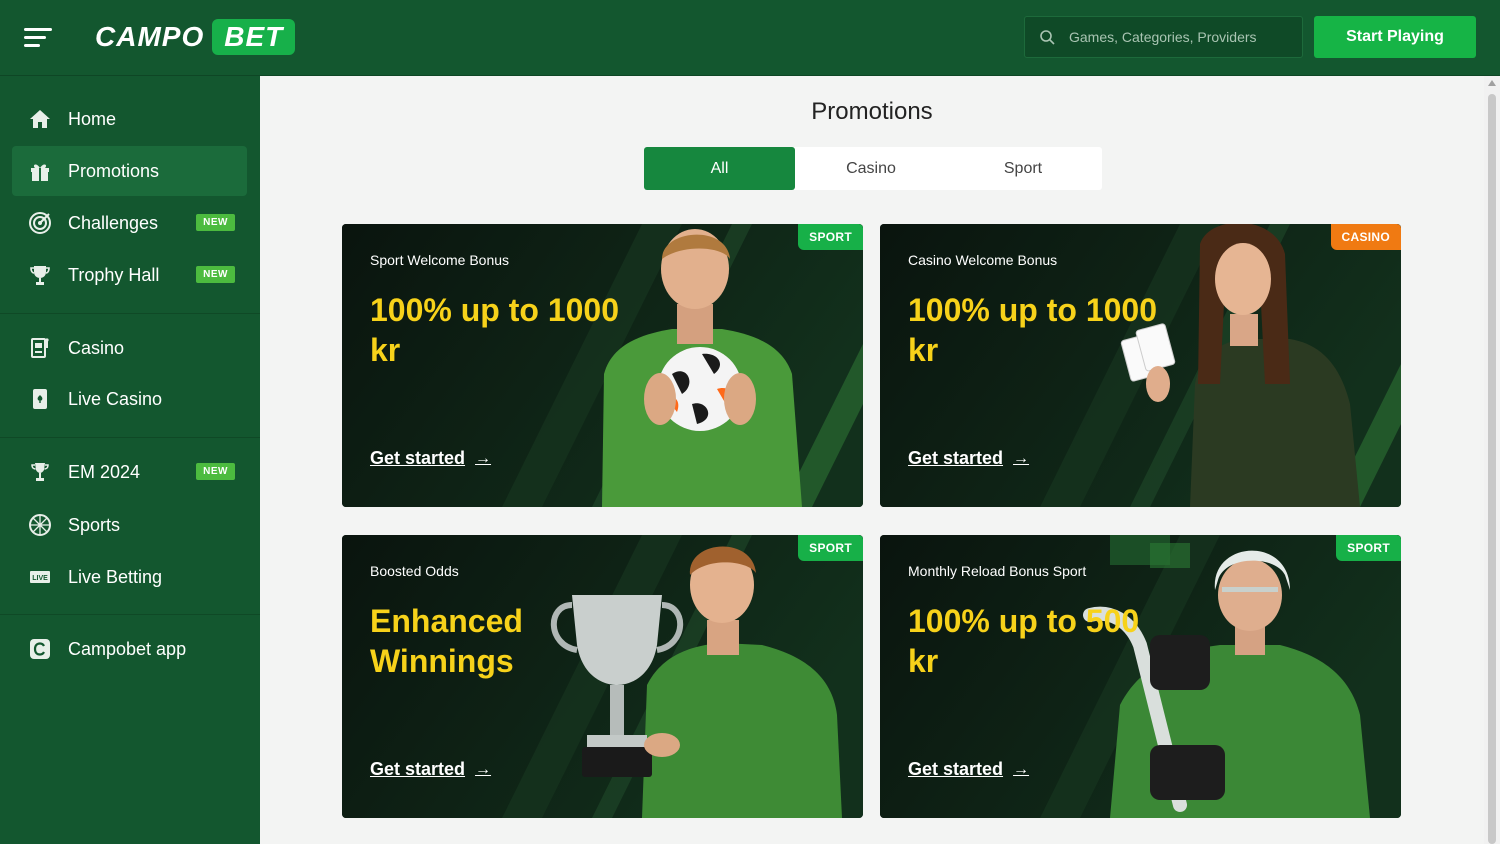 The width and height of the screenshot is (1500, 844). Describe the element at coordinates (113, 222) in the screenshot. I see `sidebar-item-label: Challenges` at that location.